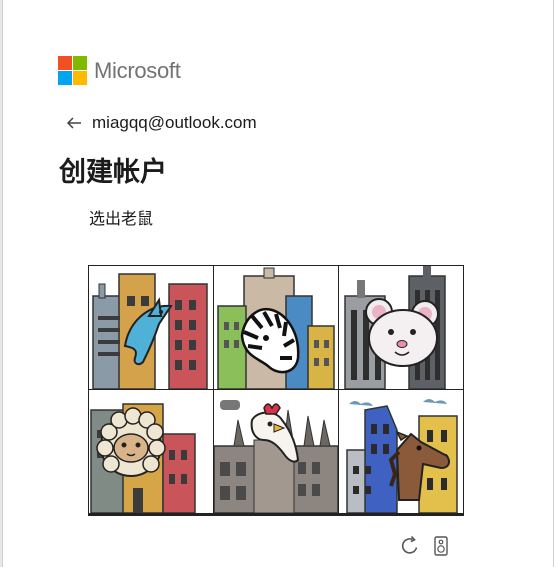  Describe the element at coordinates (395, 327) in the screenshot. I see `mouse-icon` at that location.